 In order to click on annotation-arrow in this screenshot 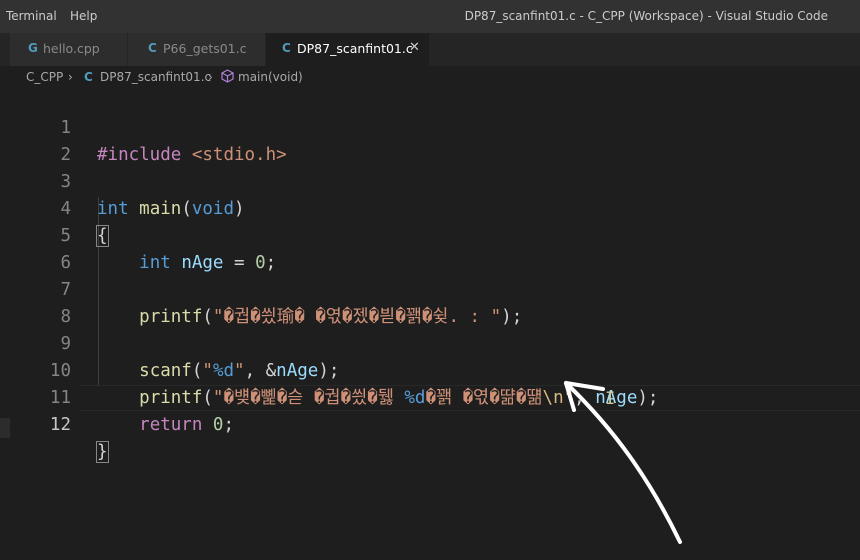, I will do `click(623, 462)`.